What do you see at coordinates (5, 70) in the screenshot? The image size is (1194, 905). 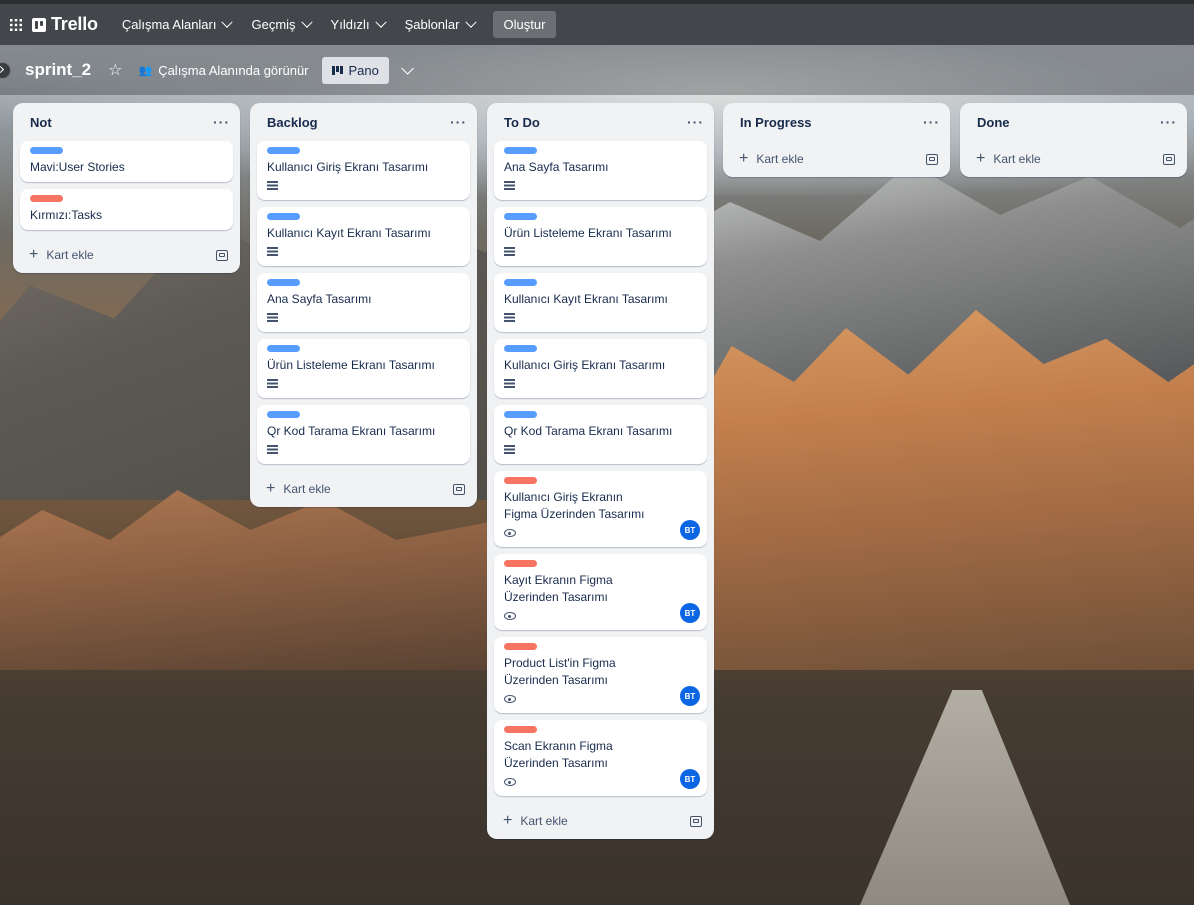 I see `expand-sidebar-icon` at bounding box center [5, 70].